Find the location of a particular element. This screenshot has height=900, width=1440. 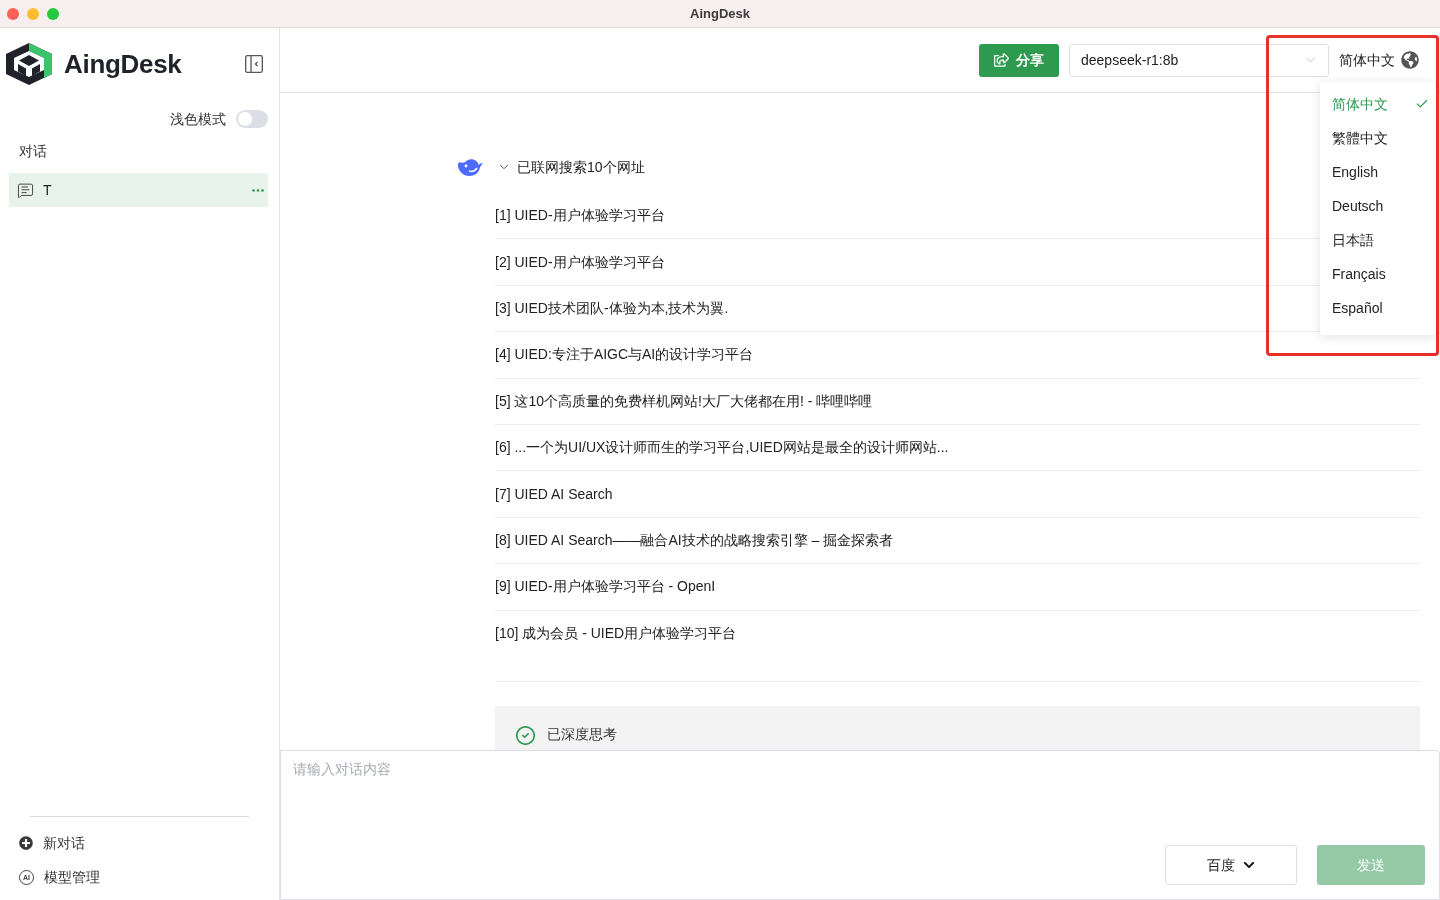

check-icon is located at coordinates (1422, 104).